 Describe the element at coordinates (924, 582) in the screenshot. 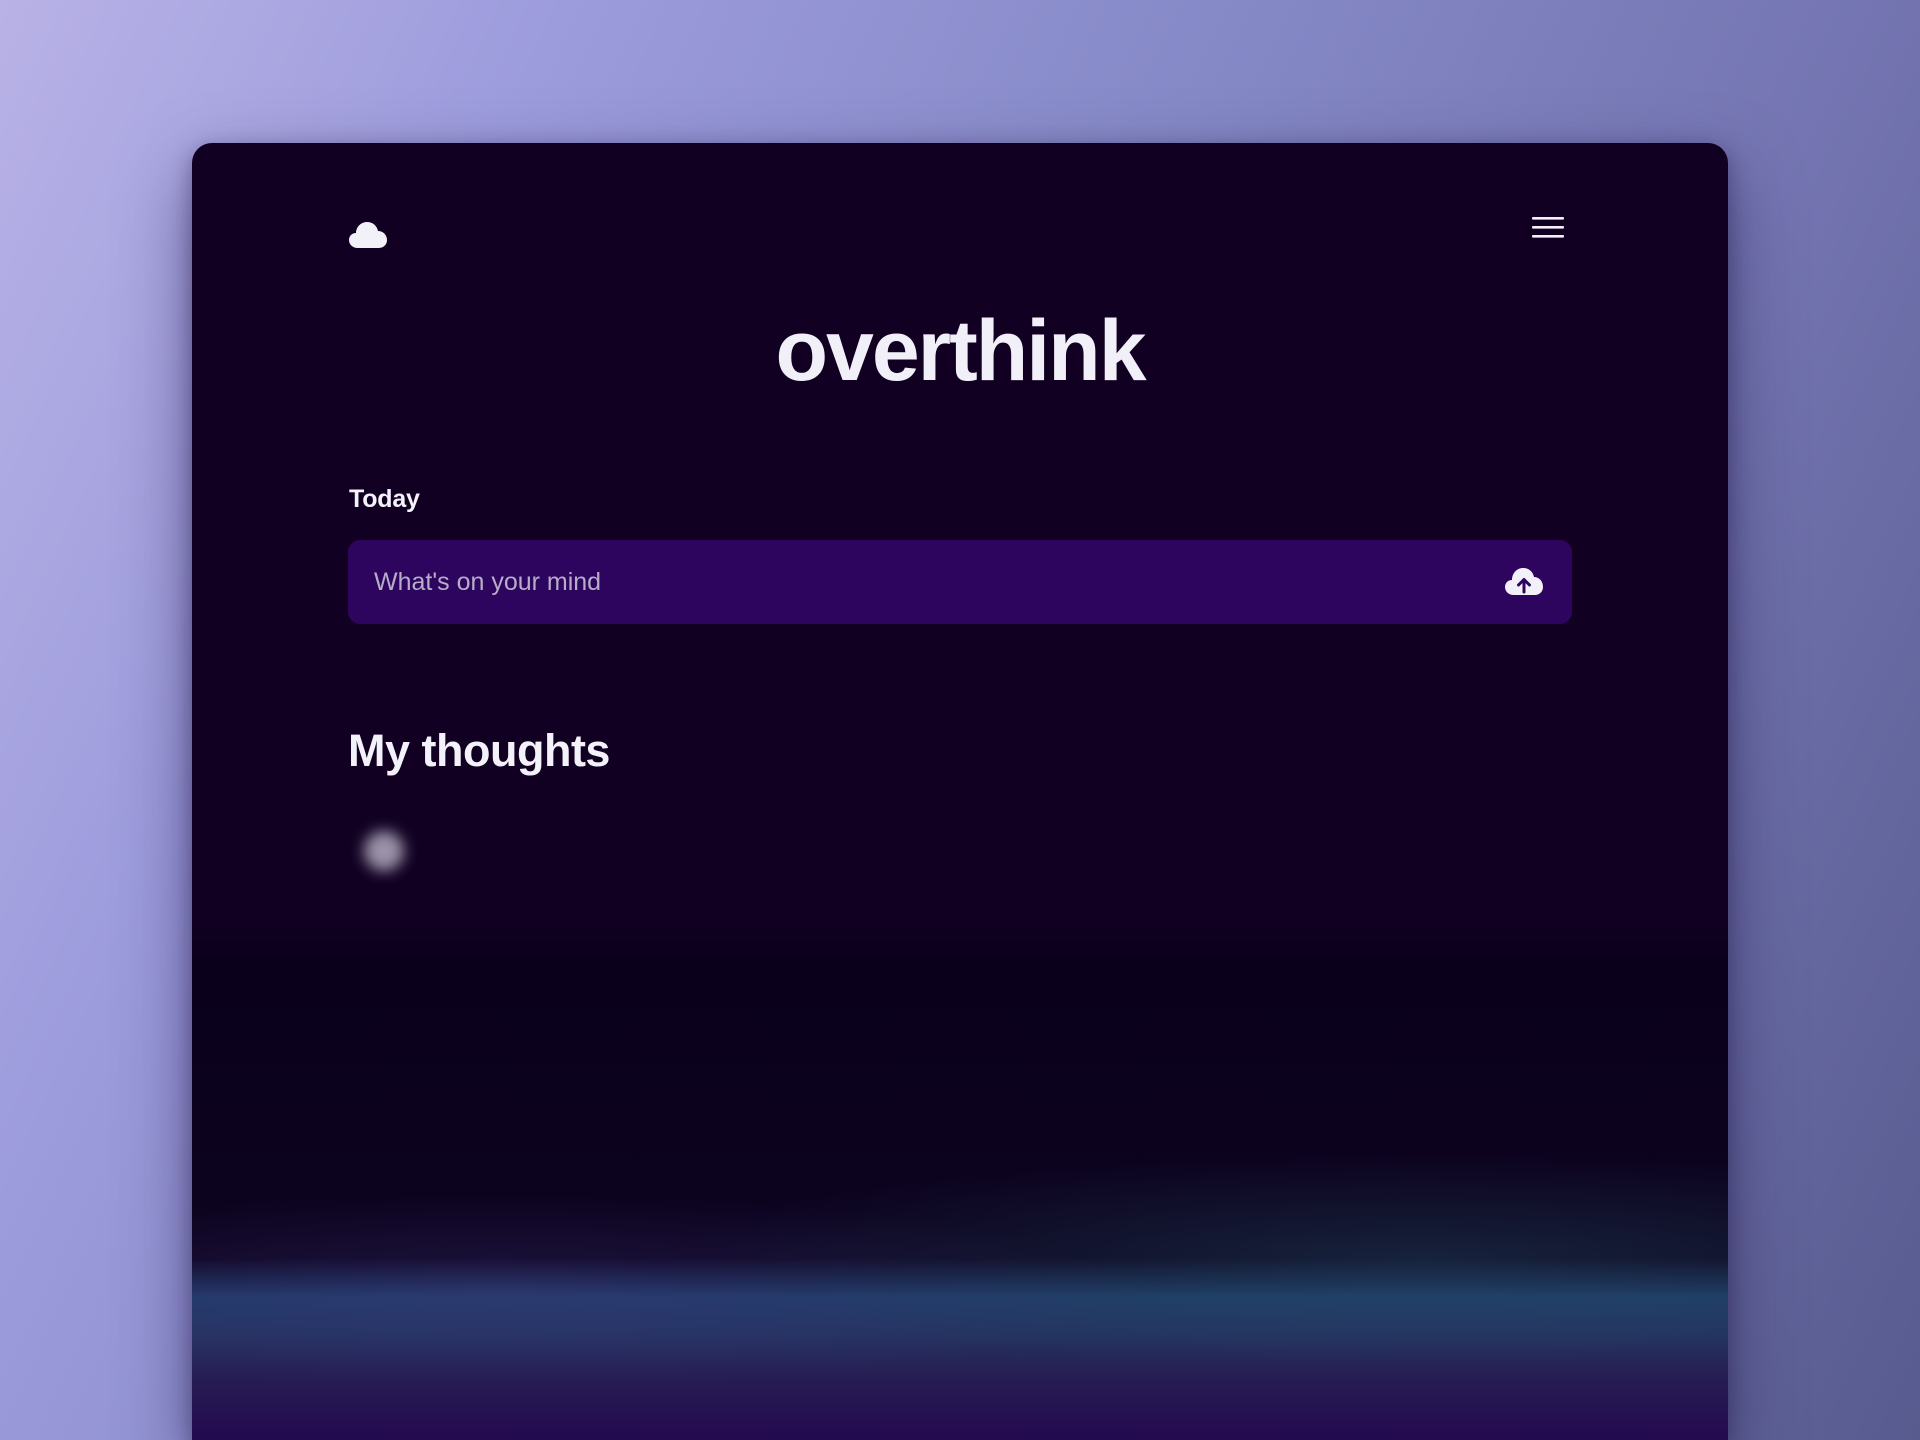

I see `thought-input` at that location.